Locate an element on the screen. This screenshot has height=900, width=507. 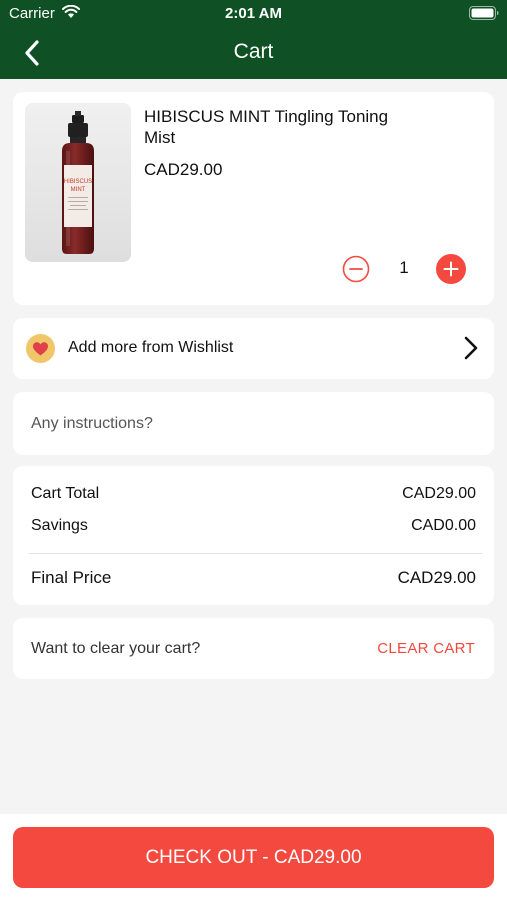
divider is located at coordinates (255, 553).